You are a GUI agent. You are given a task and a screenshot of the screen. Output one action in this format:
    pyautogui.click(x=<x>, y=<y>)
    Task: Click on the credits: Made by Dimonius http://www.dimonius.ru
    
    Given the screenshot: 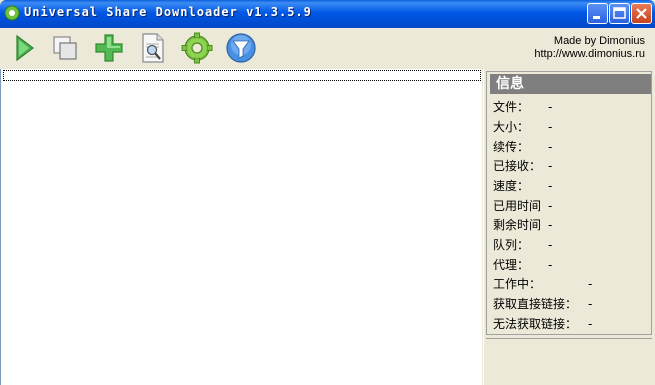 What is the action you would take?
    pyautogui.click(x=589, y=48)
    